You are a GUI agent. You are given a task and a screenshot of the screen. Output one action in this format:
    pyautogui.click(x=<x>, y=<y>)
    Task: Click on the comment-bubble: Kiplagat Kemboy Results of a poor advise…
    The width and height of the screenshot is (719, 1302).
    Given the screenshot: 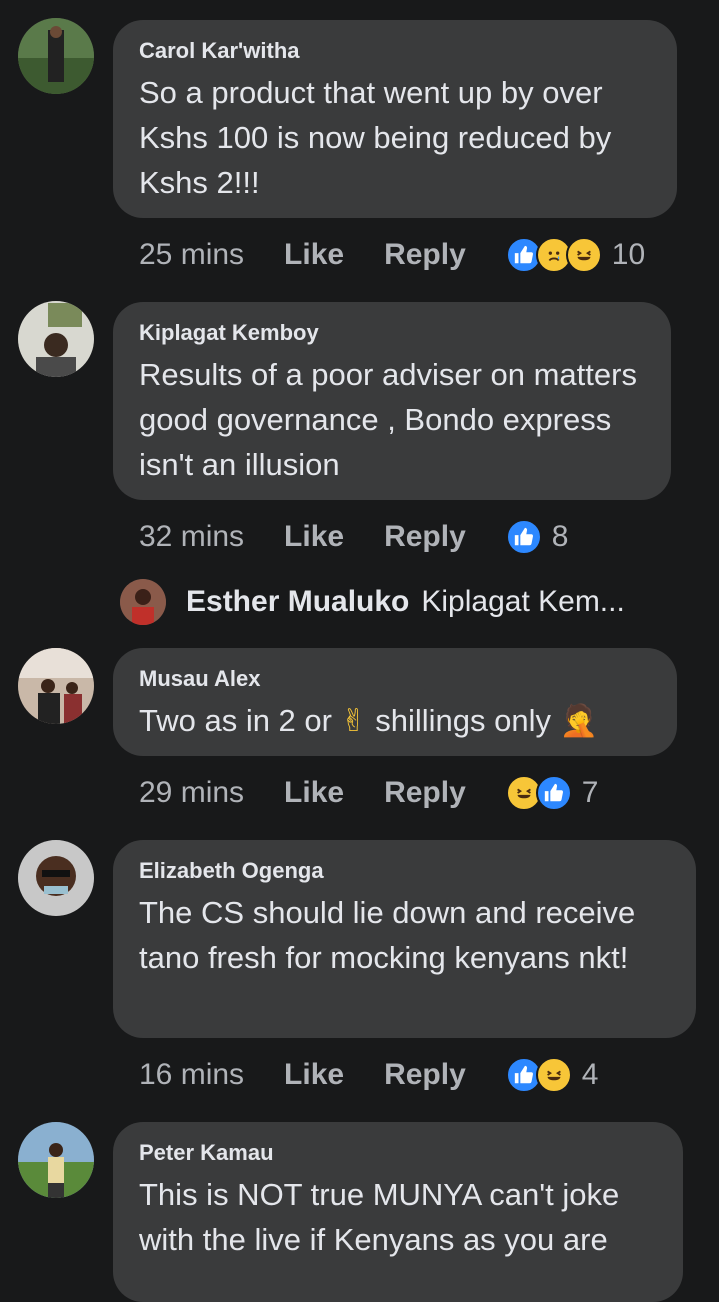 What is the action you would take?
    pyautogui.click(x=392, y=401)
    